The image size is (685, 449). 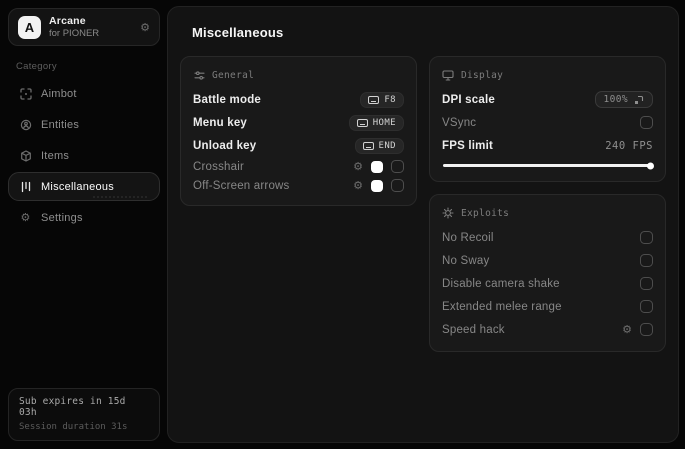 What do you see at coordinates (485, 213) in the screenshot?
I see `panel-title: Exploits` at bounding box center [485, 213].